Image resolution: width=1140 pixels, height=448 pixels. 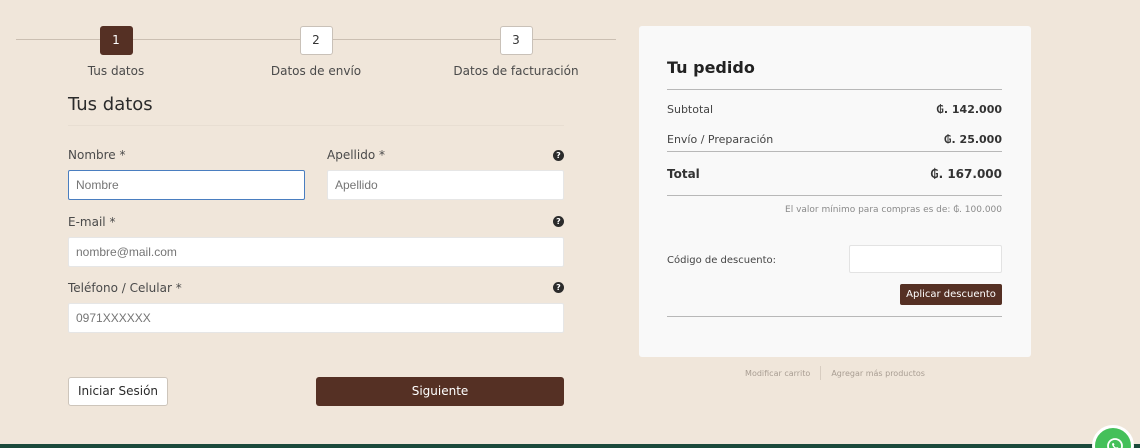 I want to click on telefono-help-icon: ?, so click(x=558, y=287).